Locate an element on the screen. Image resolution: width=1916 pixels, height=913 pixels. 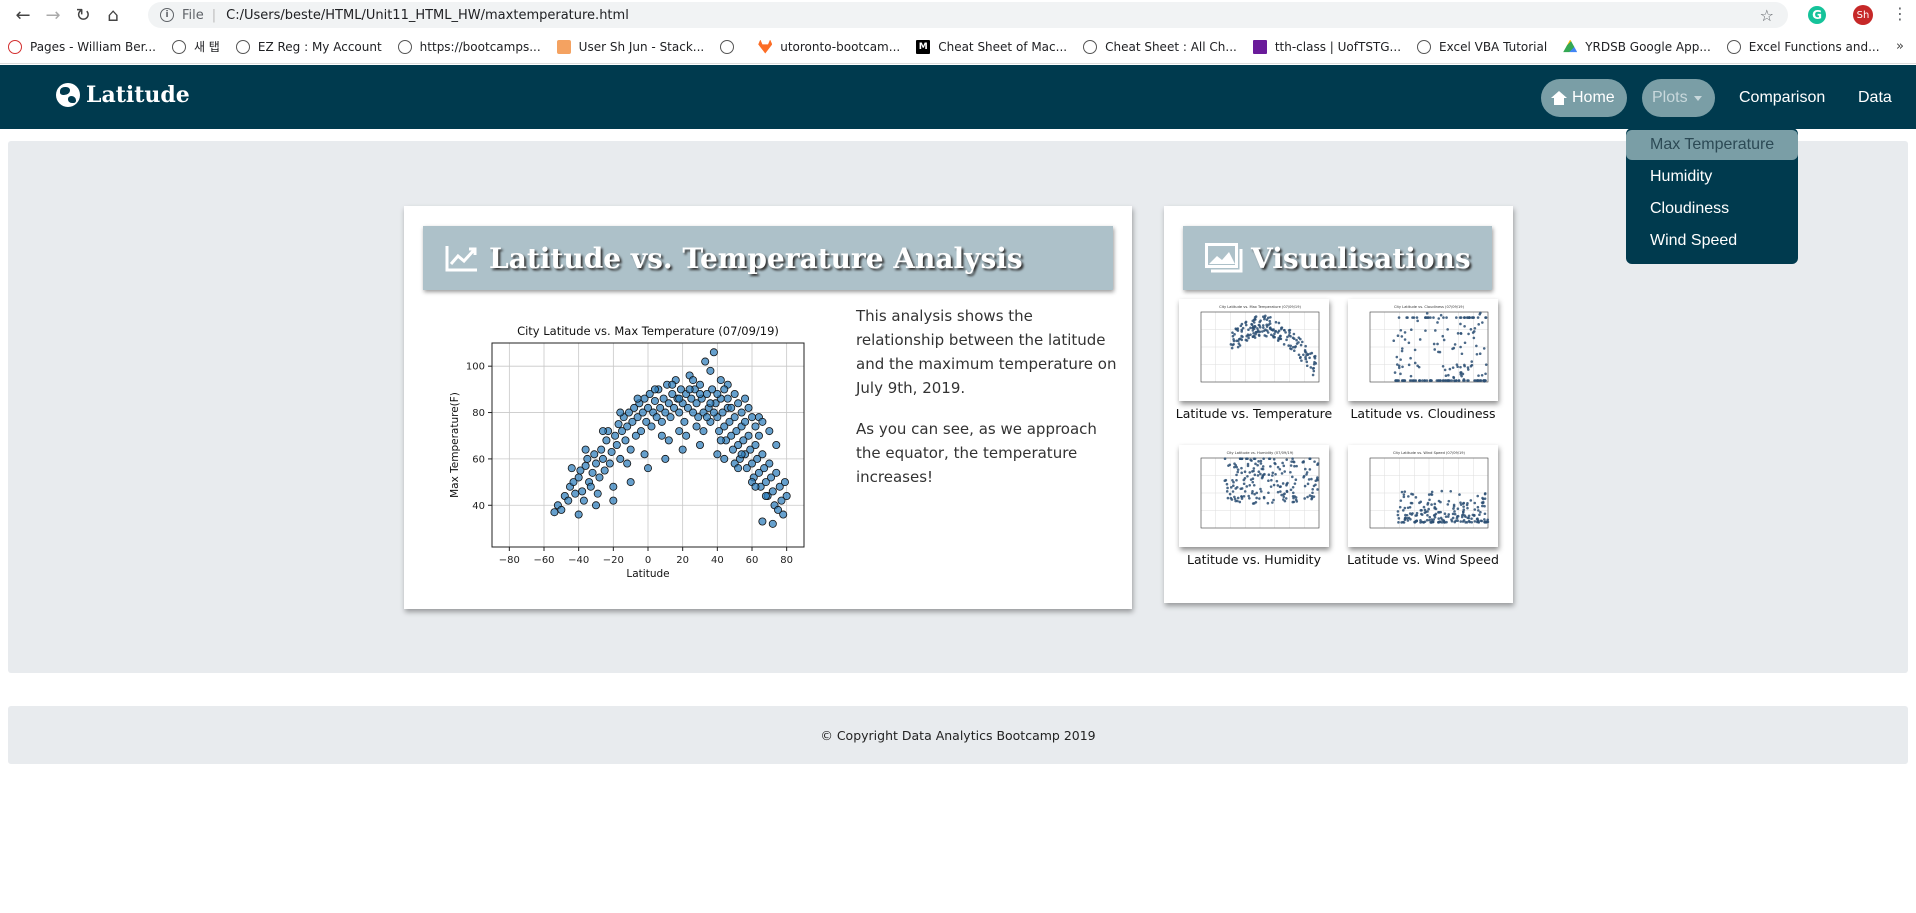
nav-home: Home is located at coordinates (1584, 98).